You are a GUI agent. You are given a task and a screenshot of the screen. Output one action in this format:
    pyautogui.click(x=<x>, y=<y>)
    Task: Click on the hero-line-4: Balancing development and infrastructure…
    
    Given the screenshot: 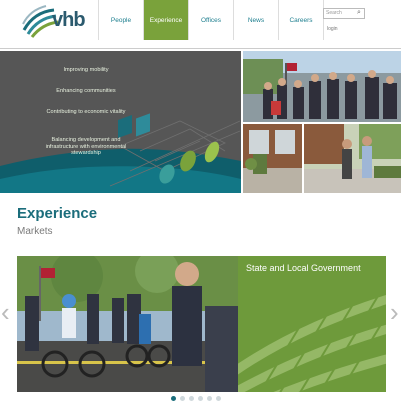 What is the action you would take?
    pyautogui.click(x=86, y=147)
    